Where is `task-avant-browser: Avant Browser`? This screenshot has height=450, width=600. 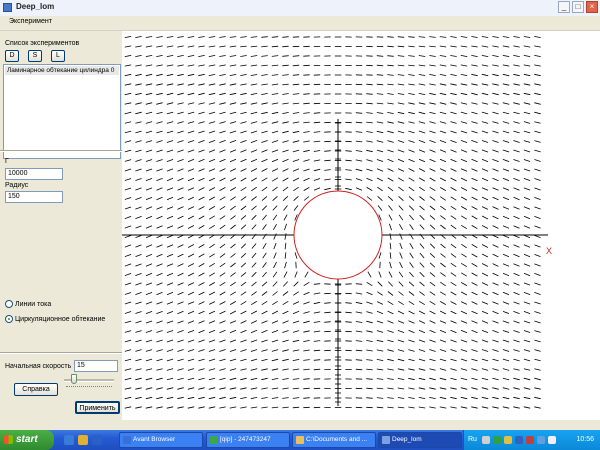
task-avant-browser: Avant Browser is located at coordinates (161, 440).